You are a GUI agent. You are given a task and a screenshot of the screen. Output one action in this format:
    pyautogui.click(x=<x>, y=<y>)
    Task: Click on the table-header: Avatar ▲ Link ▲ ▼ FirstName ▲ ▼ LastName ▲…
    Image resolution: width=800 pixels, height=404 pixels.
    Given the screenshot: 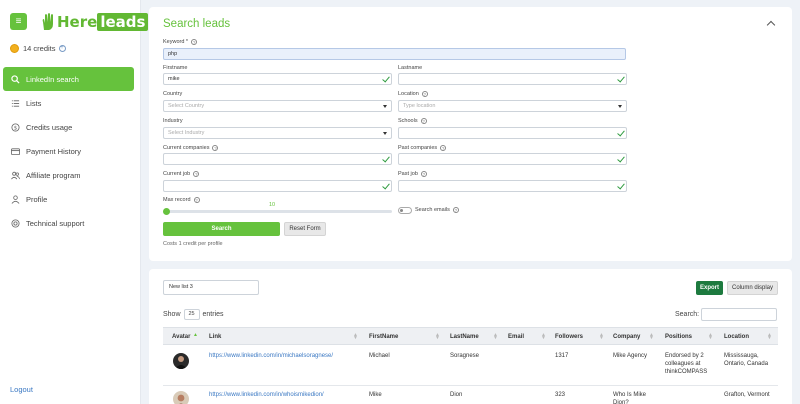 What is the action you would take?
    pyautogui.click(x=470, y=336)
    